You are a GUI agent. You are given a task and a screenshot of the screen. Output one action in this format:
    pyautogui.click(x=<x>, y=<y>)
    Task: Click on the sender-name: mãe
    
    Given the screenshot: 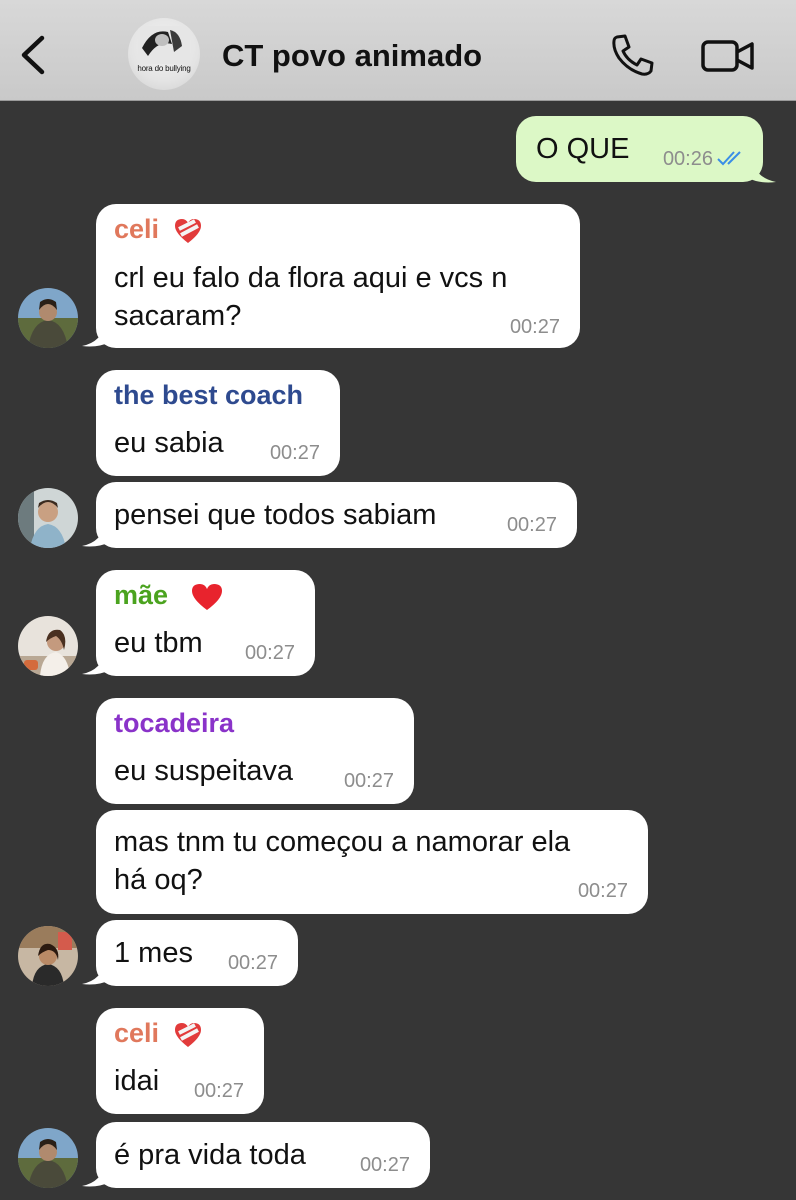 What is the action you would take?
    pyautogui.click(x=169, y=596)
    